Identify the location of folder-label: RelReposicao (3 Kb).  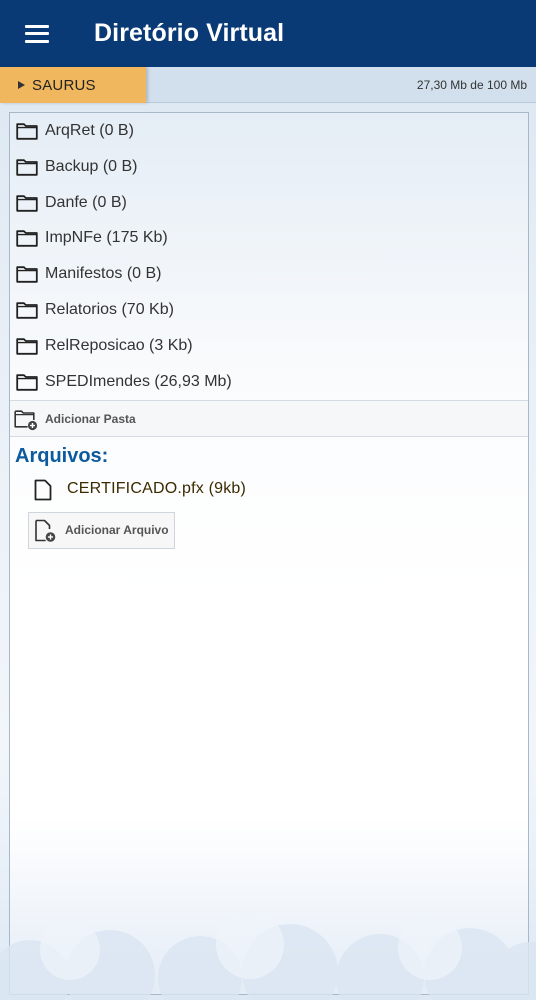
(119, 345).